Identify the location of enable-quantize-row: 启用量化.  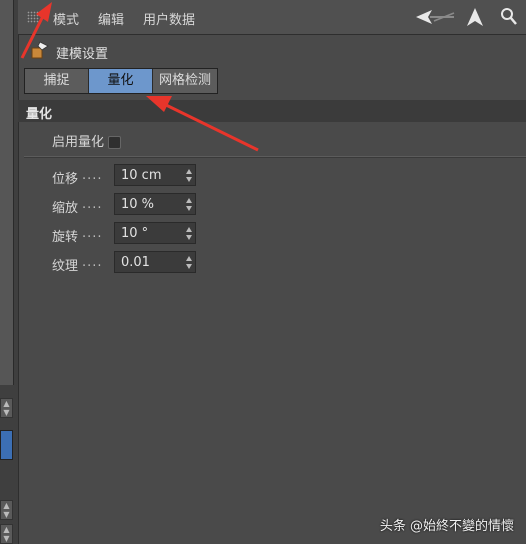
(87, 140).